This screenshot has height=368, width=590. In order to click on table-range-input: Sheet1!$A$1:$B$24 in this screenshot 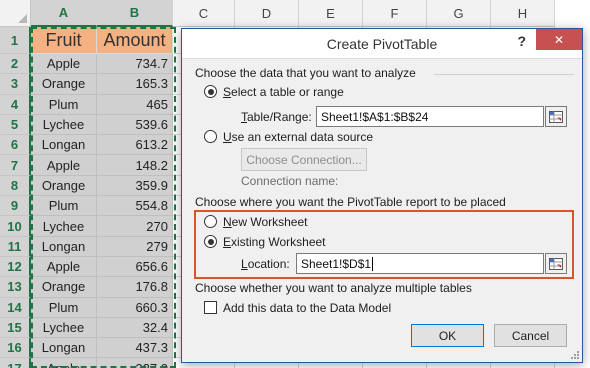, I will do `click(430, 116)`.